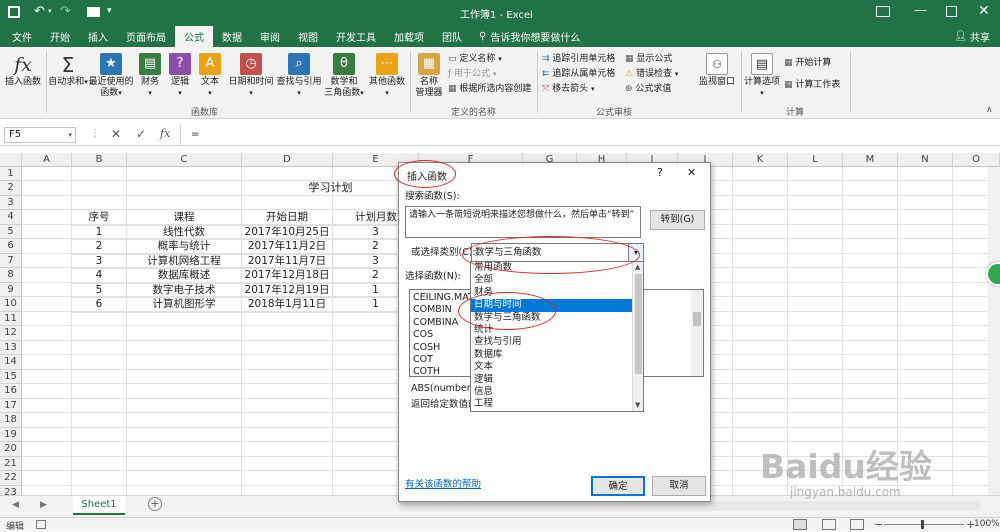  Describe the element at coordinates (557, 367) in the screenshot. I see `category-option: 文本` at that location.